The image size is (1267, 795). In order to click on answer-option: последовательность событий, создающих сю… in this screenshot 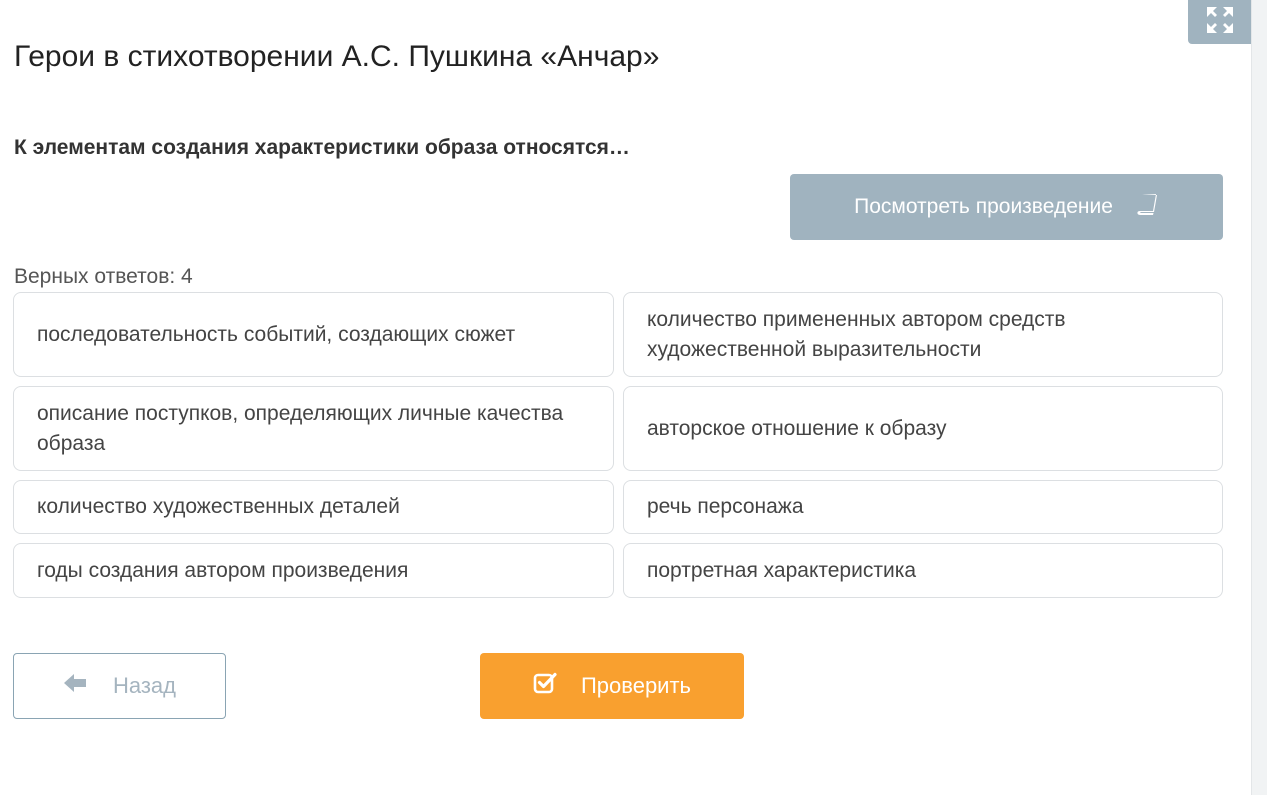, I will do `click(313, 334)`.